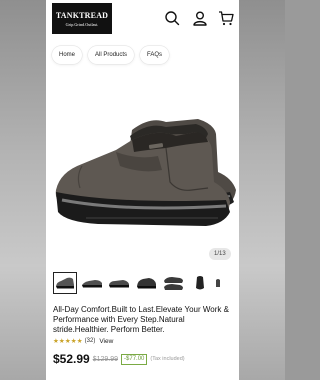 The image size is (320, 380). Describe the element at coordinates (67, 55) in the screenshot. I see `nav-home: Home` at that location.